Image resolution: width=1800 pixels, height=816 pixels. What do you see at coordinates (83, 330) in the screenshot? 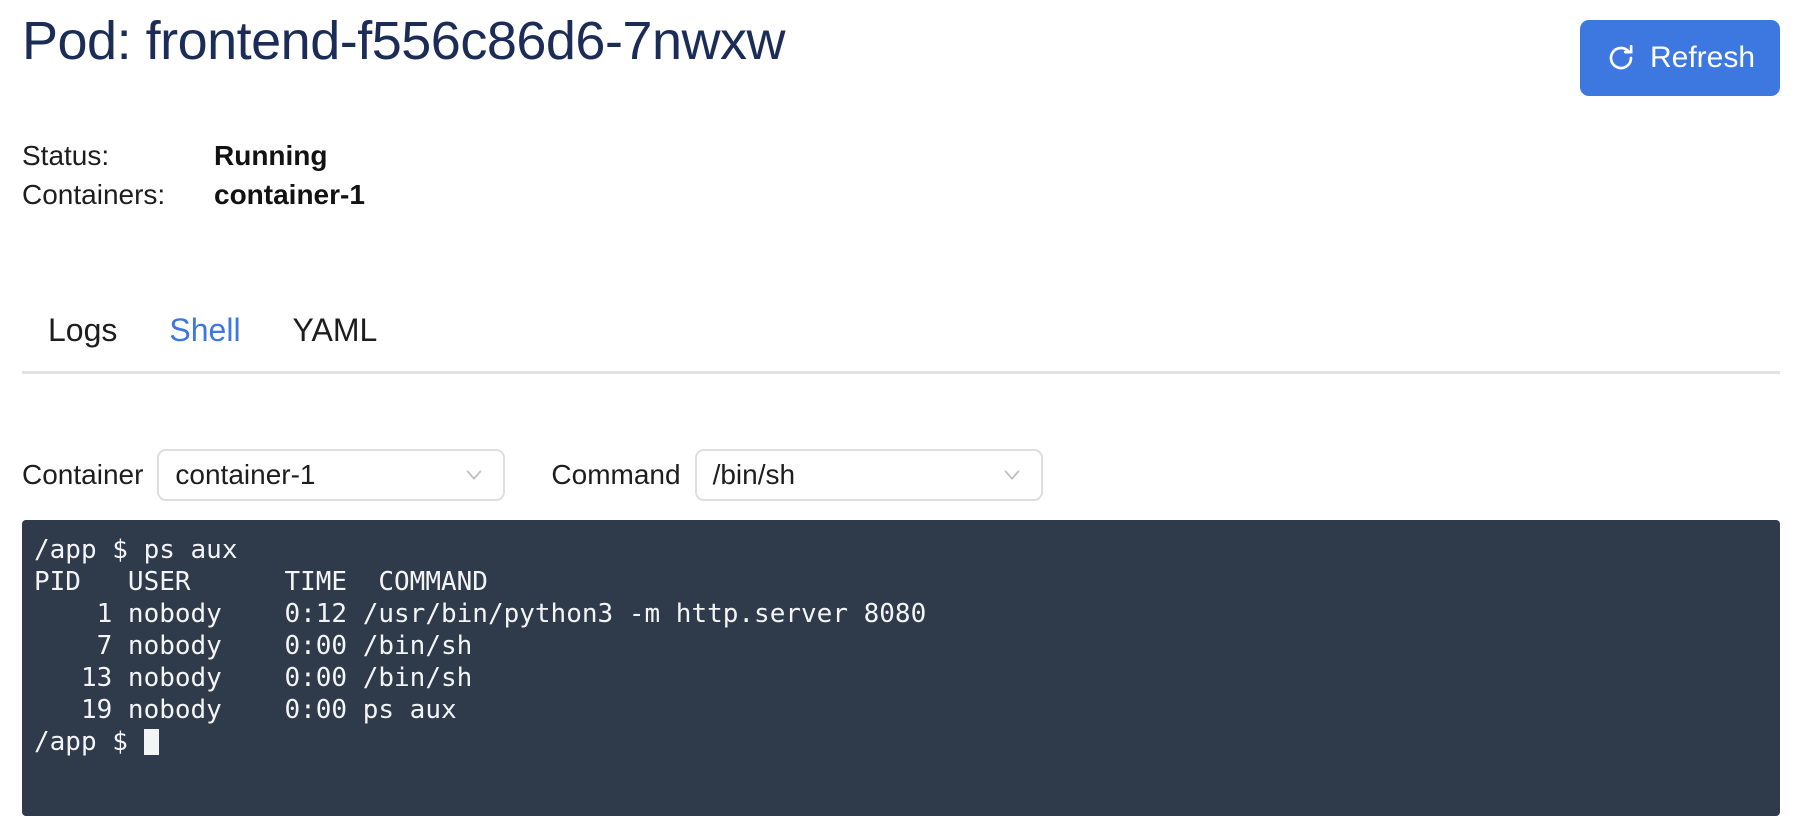
I see `tab-logs-label: Logs` at bounding box center [83, 330].